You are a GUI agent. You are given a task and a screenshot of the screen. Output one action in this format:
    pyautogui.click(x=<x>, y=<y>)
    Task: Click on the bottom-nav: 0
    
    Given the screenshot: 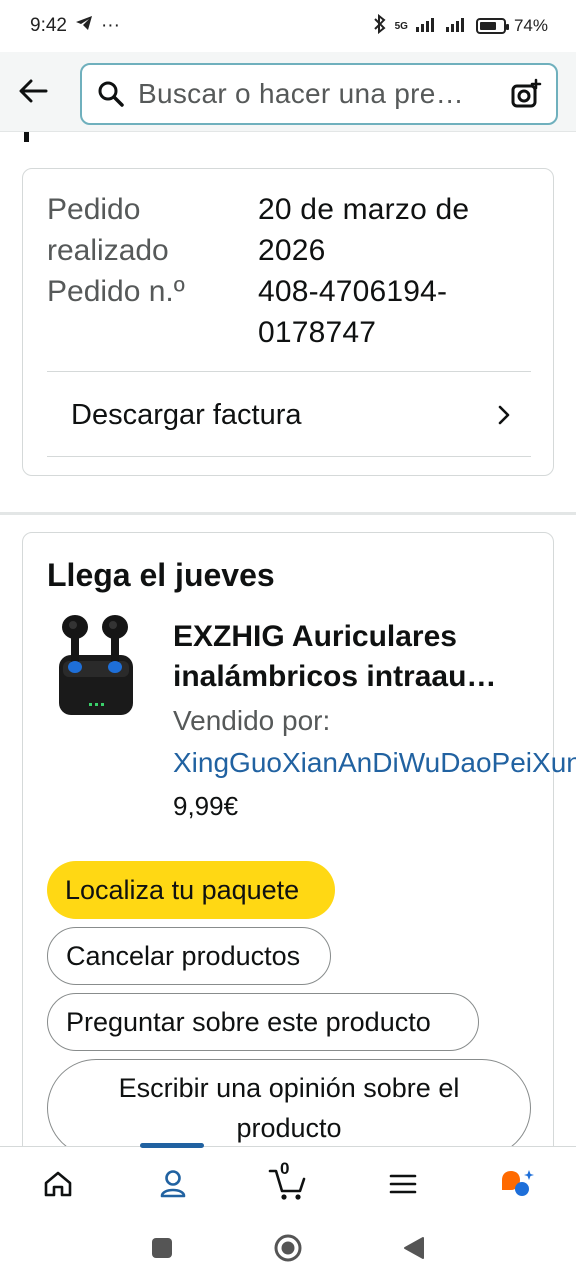 What is the action you would take?
    pyautogui.click(x=288, y=1181)
    